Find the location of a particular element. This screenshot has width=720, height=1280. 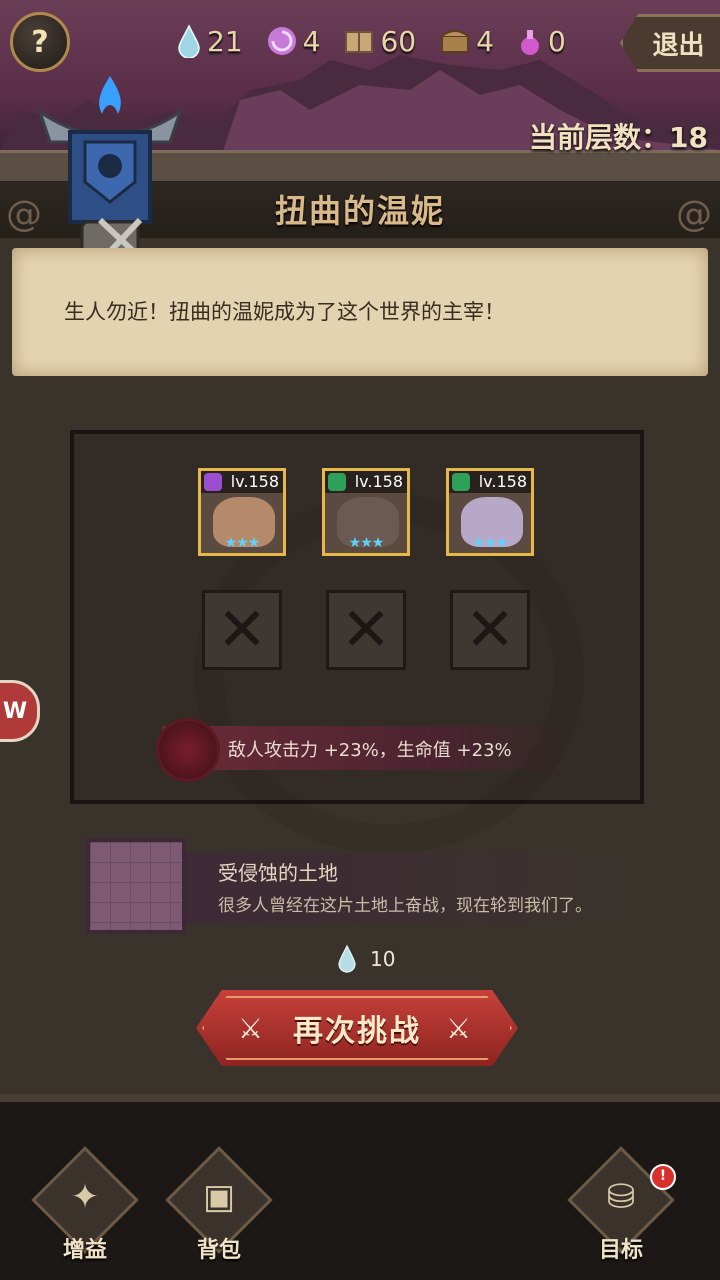

floor-label: 当前层数： is located at coordinates (599, 137).